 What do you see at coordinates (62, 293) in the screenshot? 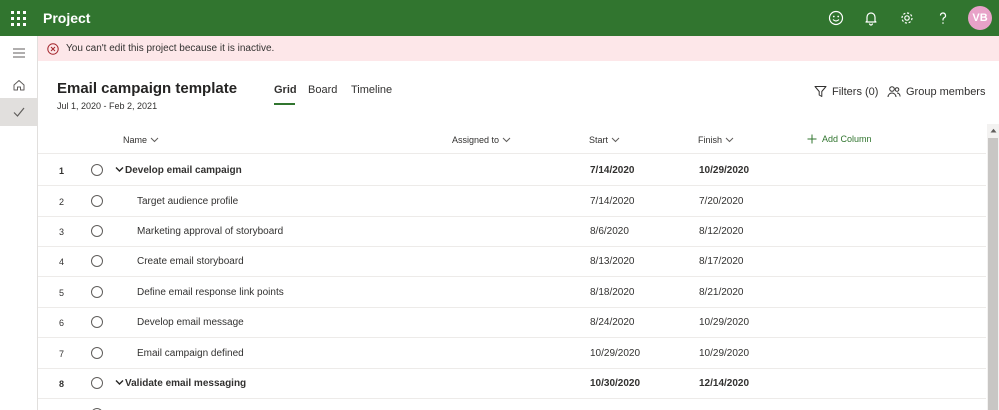
I see `row-number: 5` at bounding box center [62, 293].